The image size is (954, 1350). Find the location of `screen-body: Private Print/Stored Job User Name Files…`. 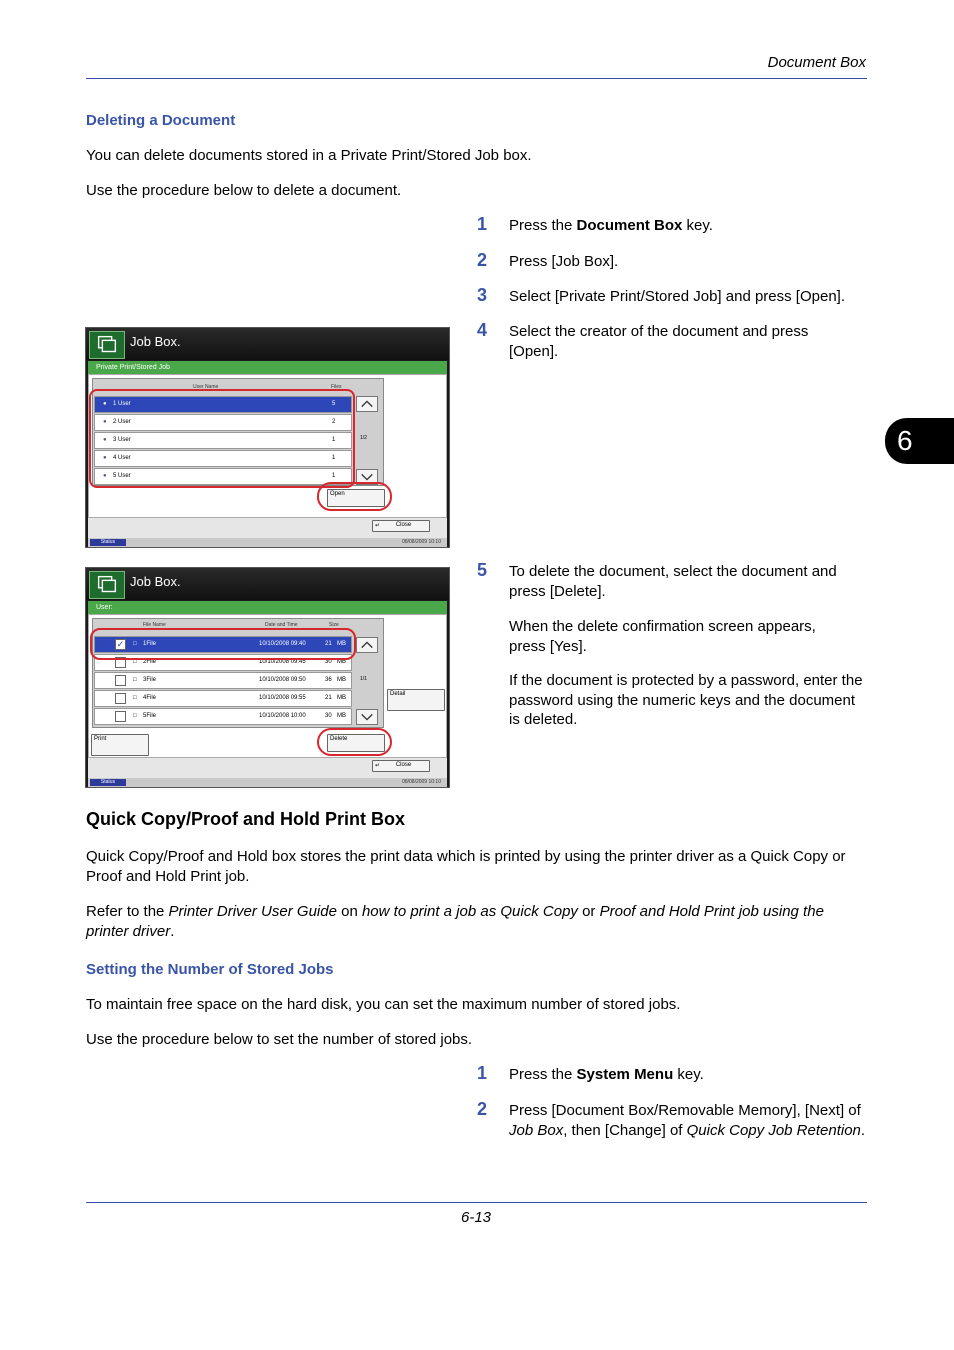

screen-body: Private Print/Stored Job User Name Files… is located at coordinates (267, 454).